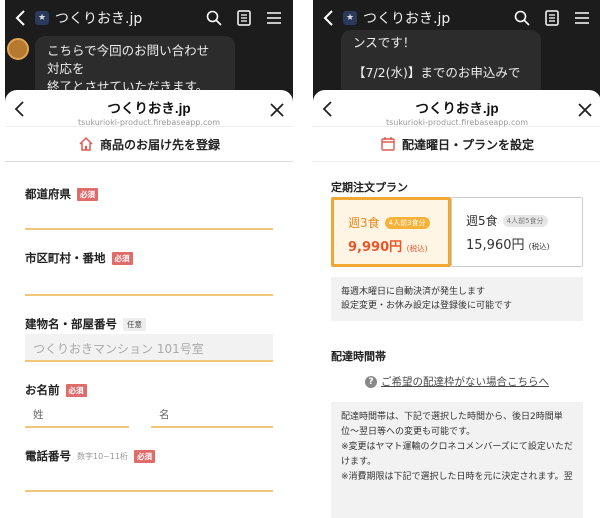  What do you see at coordinates (384, 42) in the screenshot?
I see `chat-line: ンスです！` at bounding box center [384, 42].